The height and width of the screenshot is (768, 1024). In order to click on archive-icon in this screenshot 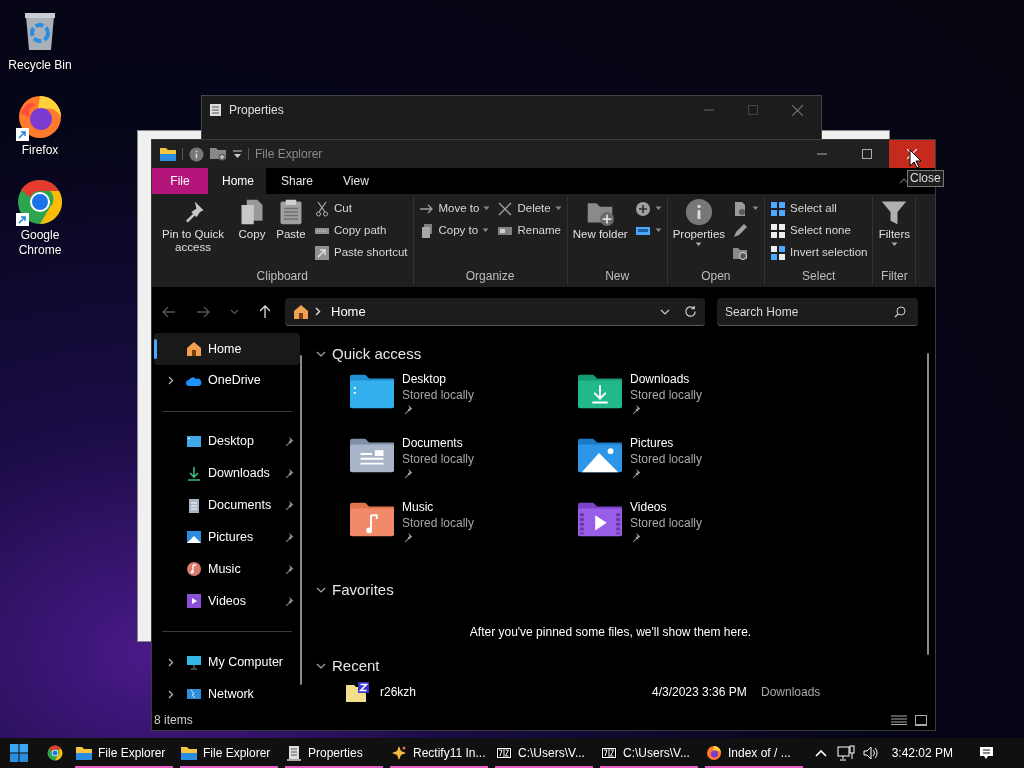, I will do `click(504, 753)`.